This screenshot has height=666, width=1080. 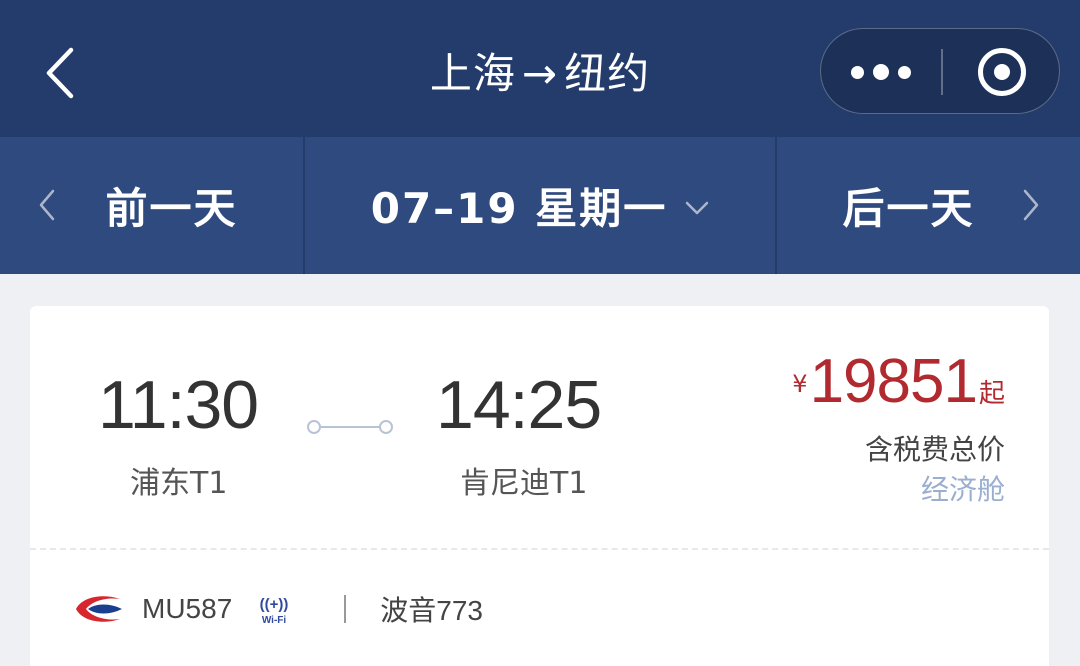 I want to click on flight-info-row: MU587 ((+)) Wi-Fi 波音773, so click(x=278, y=609).